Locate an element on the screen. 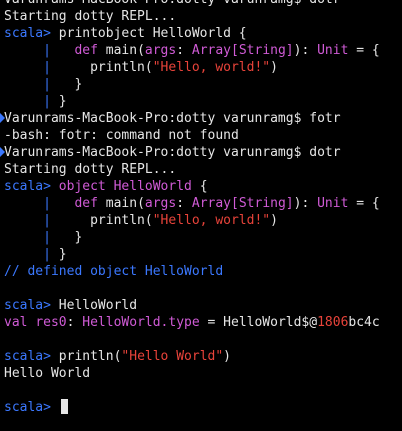  terminal-text-segment: HelloWorld.type is located at coordinates (141, 322).